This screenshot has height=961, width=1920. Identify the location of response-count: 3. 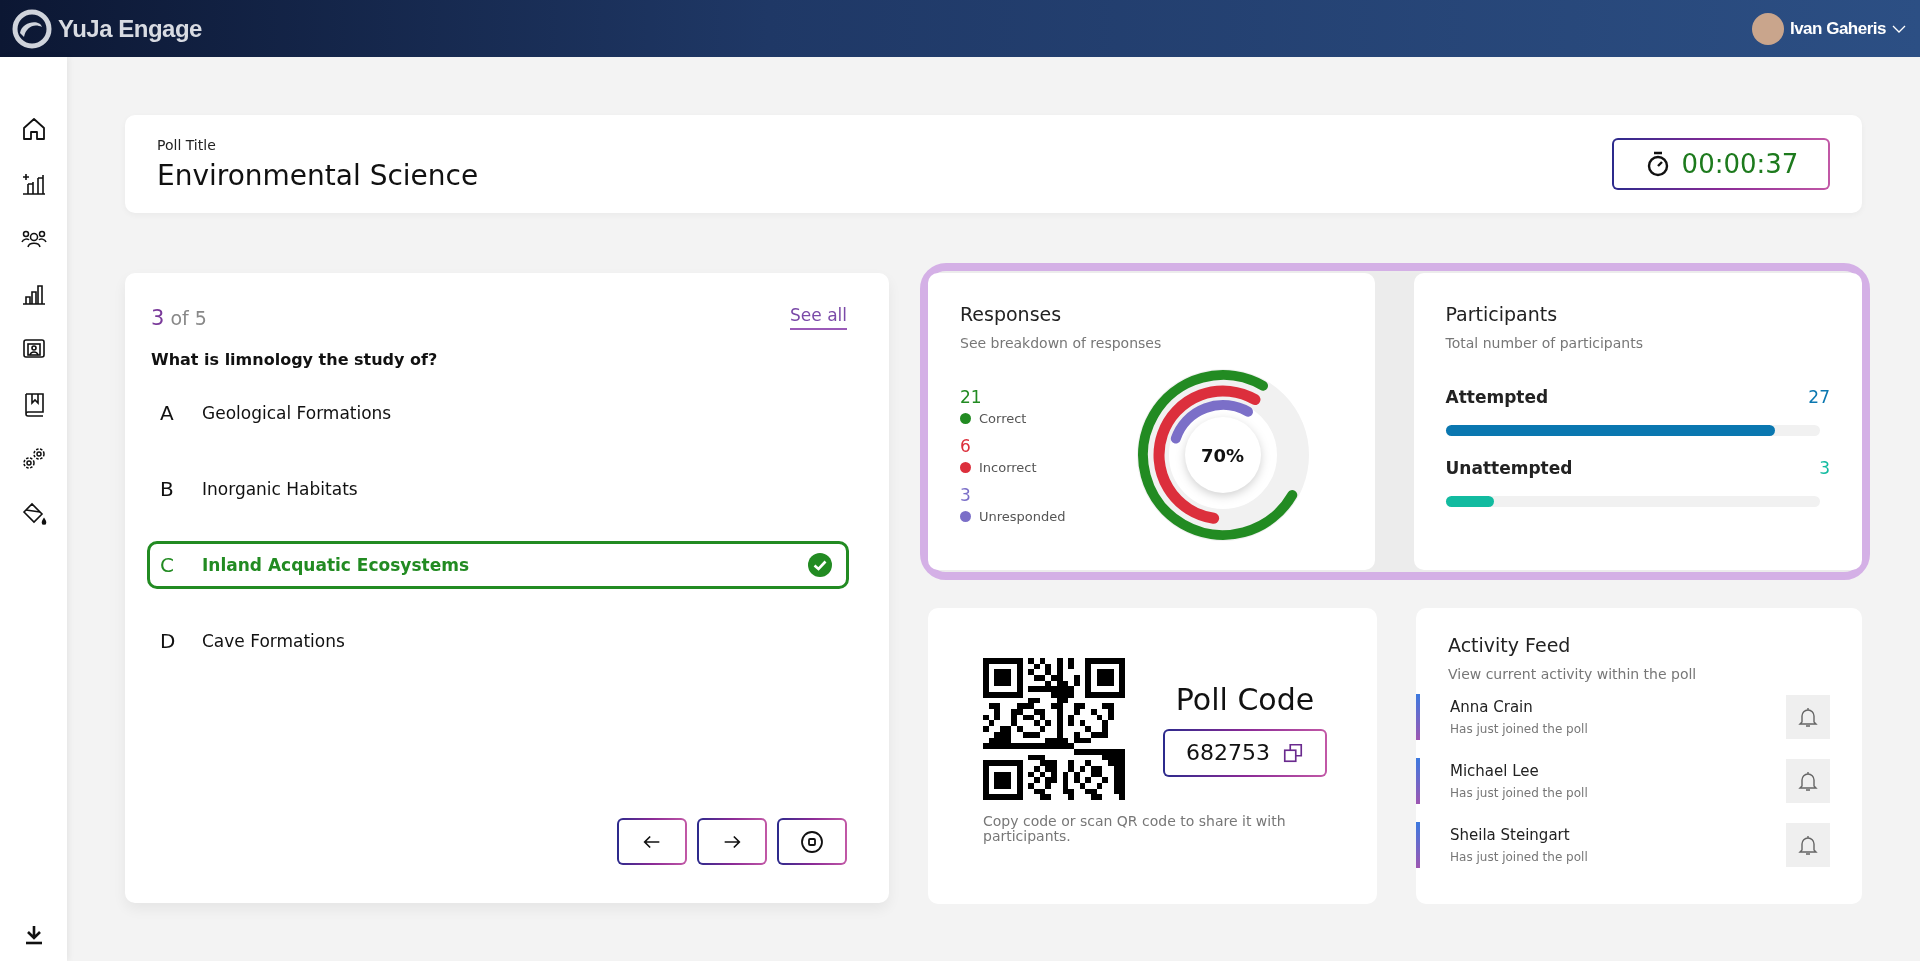
(966, 494).